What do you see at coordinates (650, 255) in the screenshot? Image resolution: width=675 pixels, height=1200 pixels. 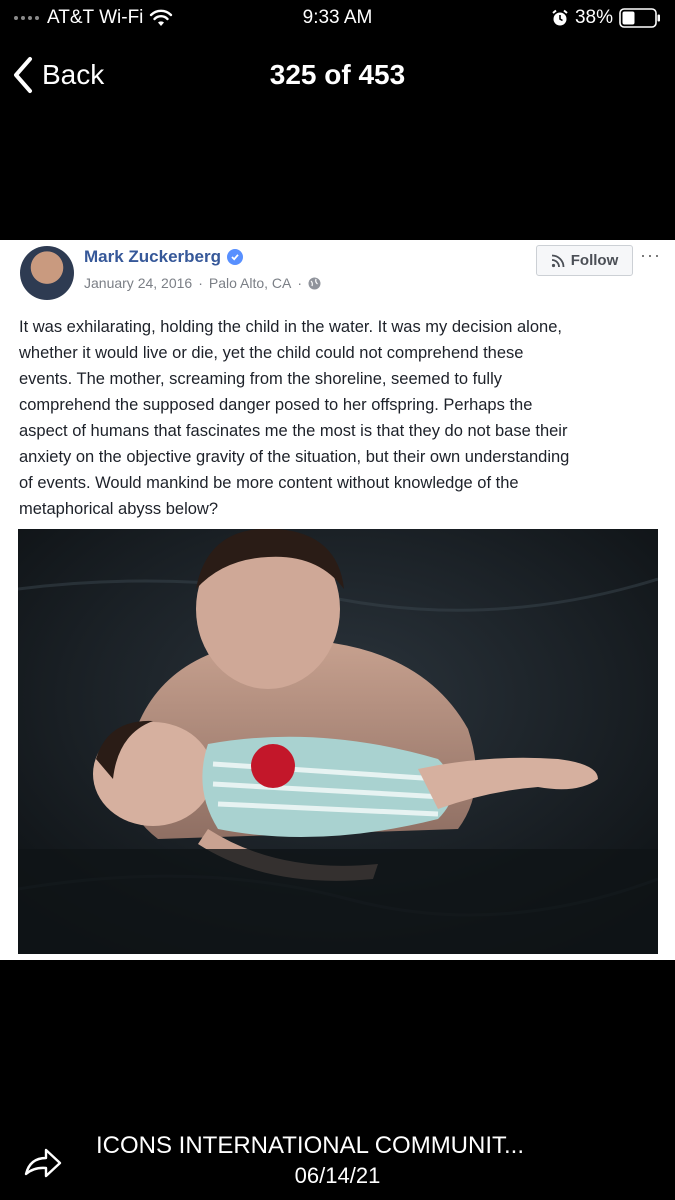 I see `more-options-icon: ···` at bounding box center [650, 255].